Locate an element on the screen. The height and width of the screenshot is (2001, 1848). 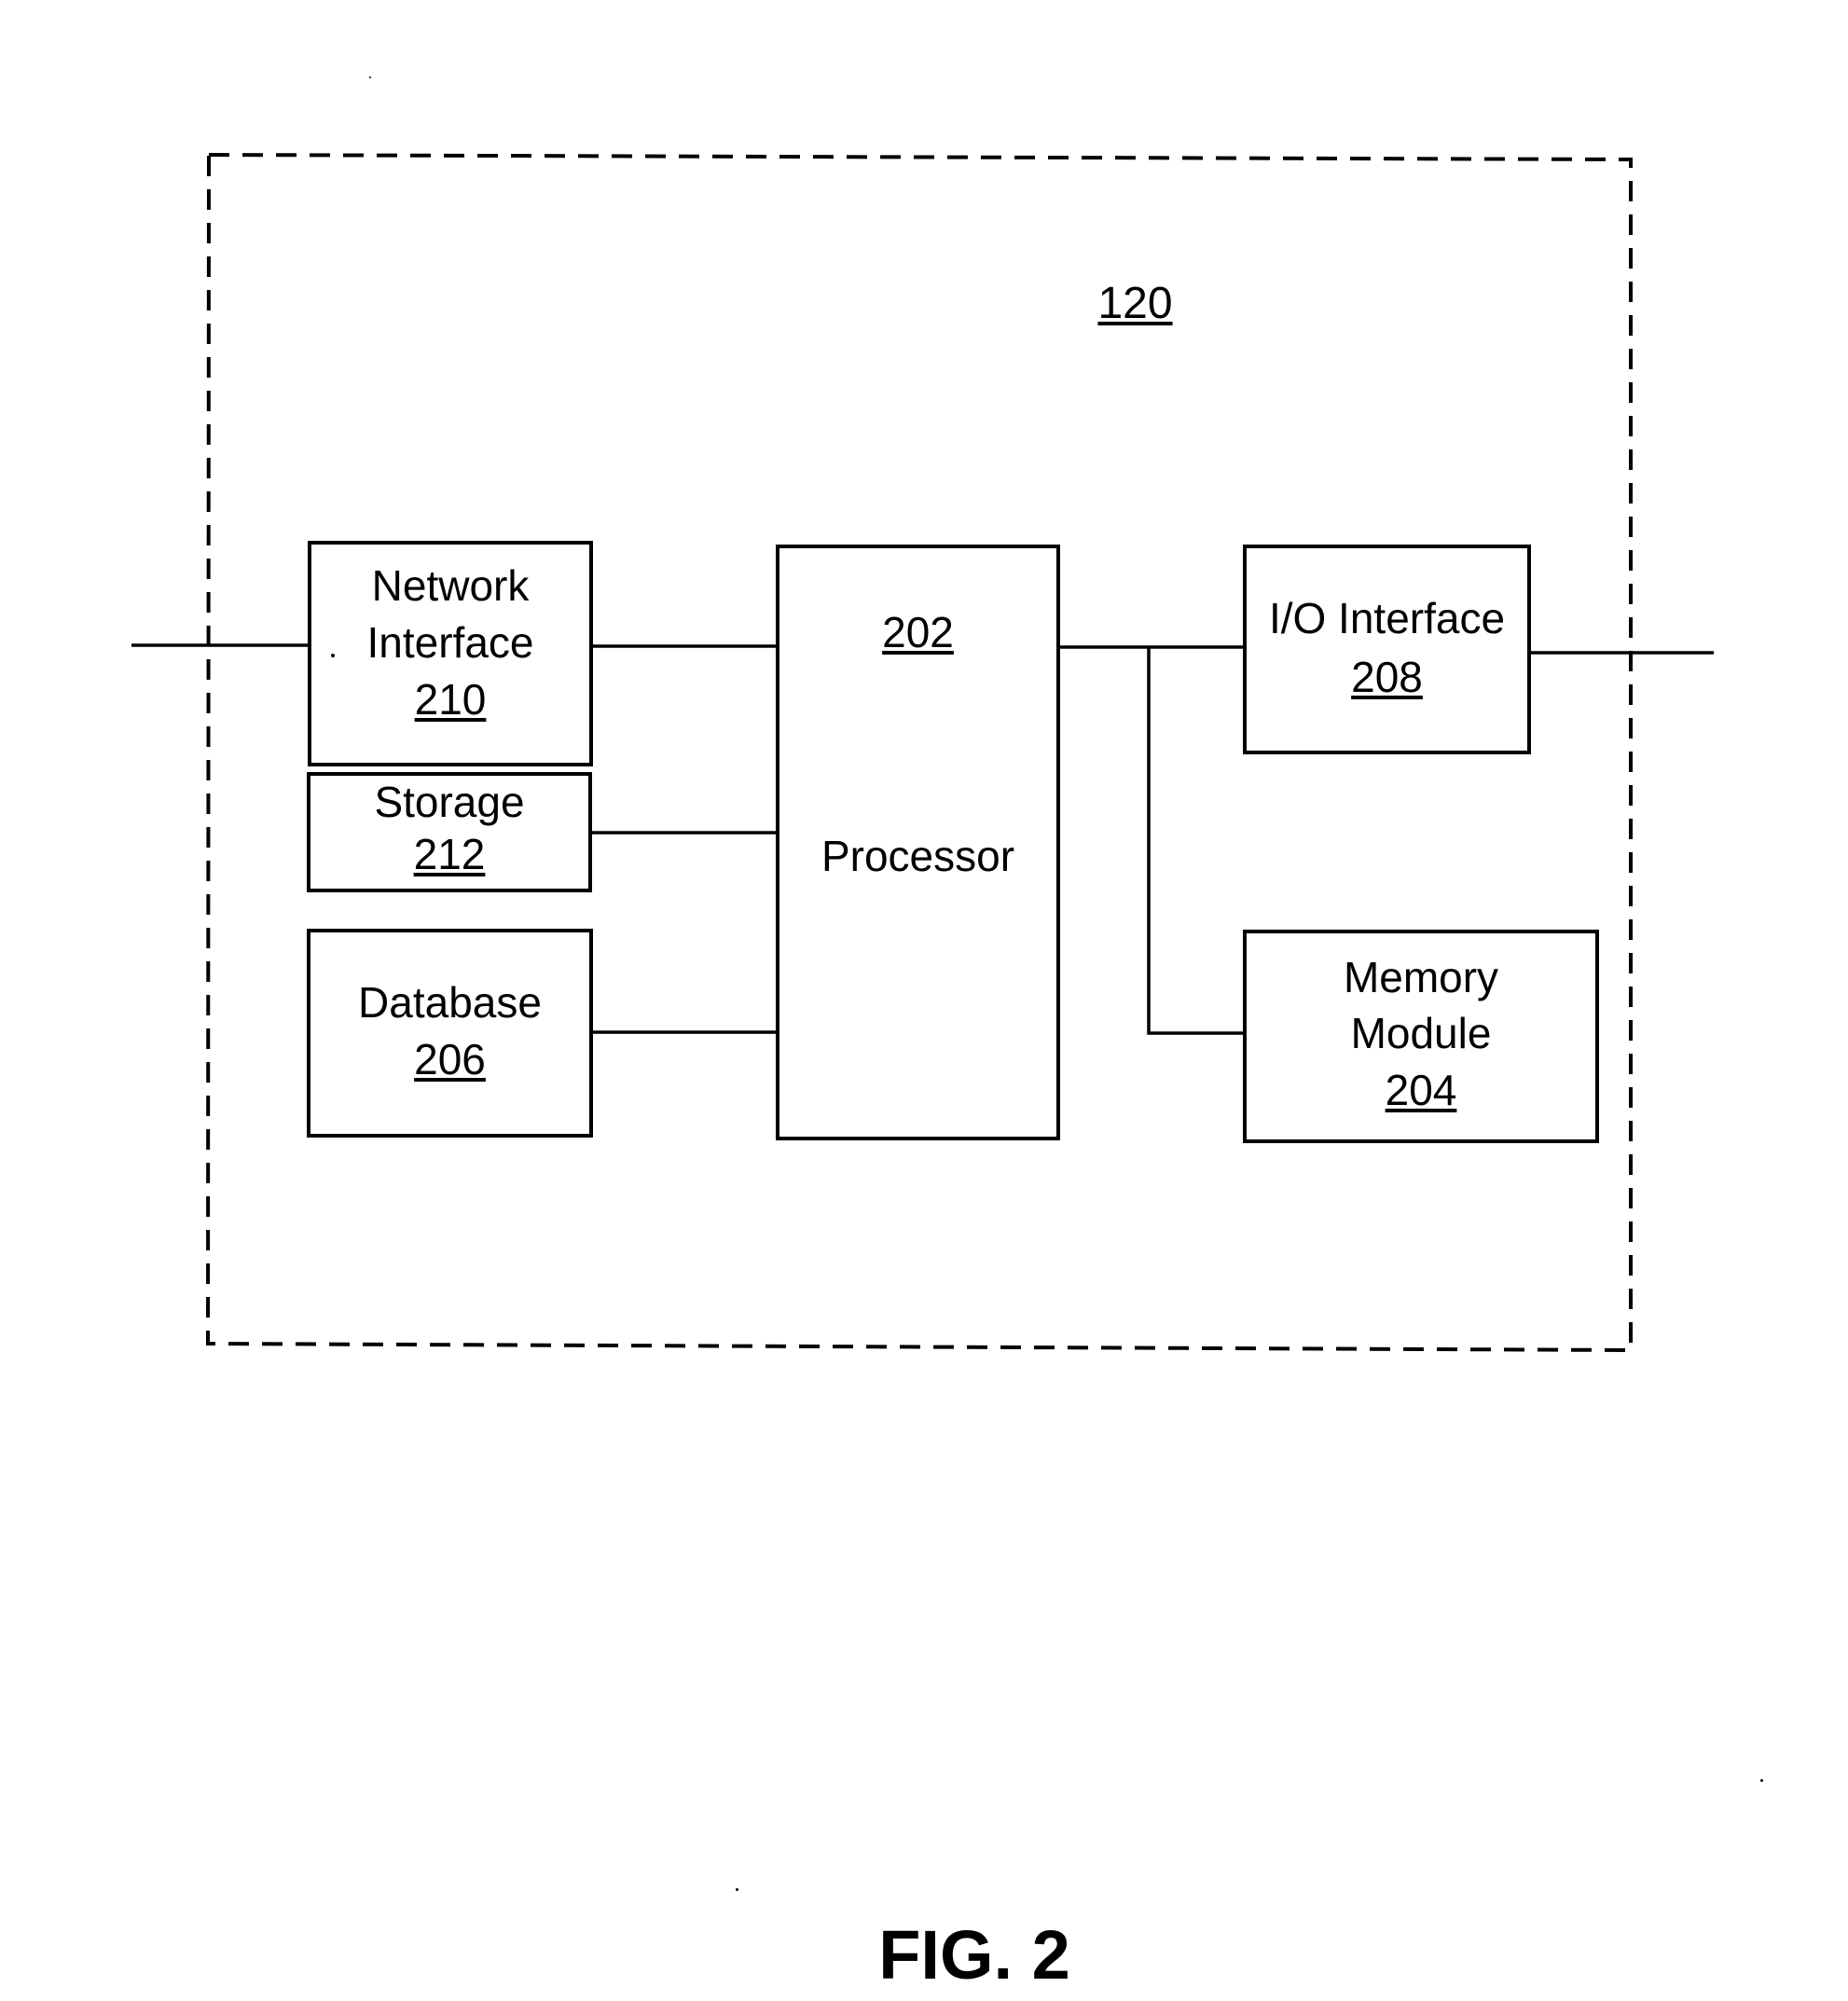
figure-caption: FIG. 2 is located at coordinates (974, 1955).